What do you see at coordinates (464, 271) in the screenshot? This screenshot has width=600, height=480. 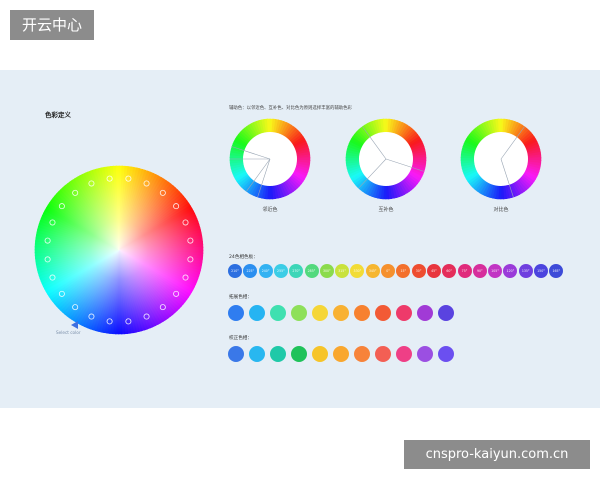 I see `hue-chip: 75°` at bounding box center [464, 271].